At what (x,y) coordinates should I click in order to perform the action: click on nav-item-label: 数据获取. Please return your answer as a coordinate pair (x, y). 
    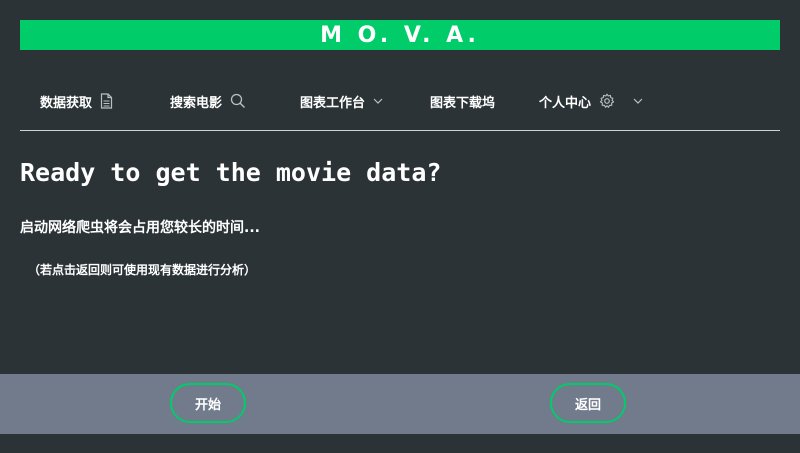
    Looking at the image, I should click on (66, 103).